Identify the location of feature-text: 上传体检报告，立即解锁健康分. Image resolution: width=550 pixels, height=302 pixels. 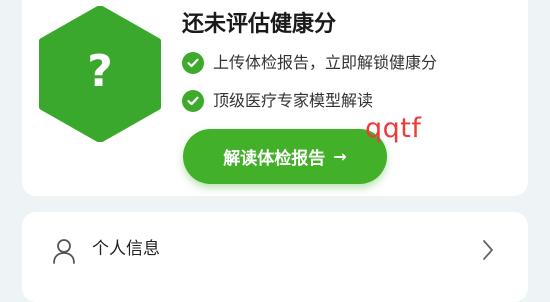
(325, 62).